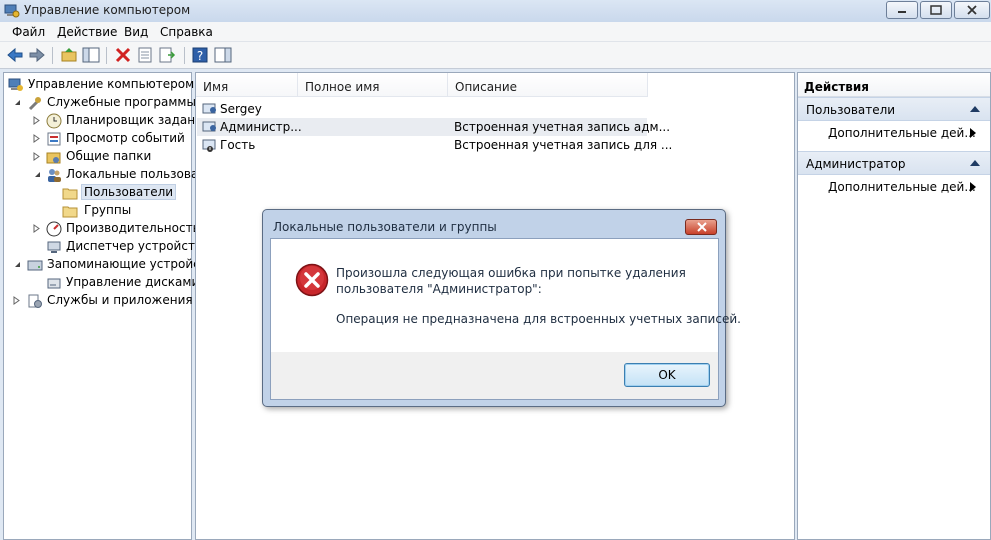 This screenshot has width=991, height=540. What do you see at coordinates (15, 55) in the screenshot?
I see `back-arrow-icon` at bounding box center [15, 55].